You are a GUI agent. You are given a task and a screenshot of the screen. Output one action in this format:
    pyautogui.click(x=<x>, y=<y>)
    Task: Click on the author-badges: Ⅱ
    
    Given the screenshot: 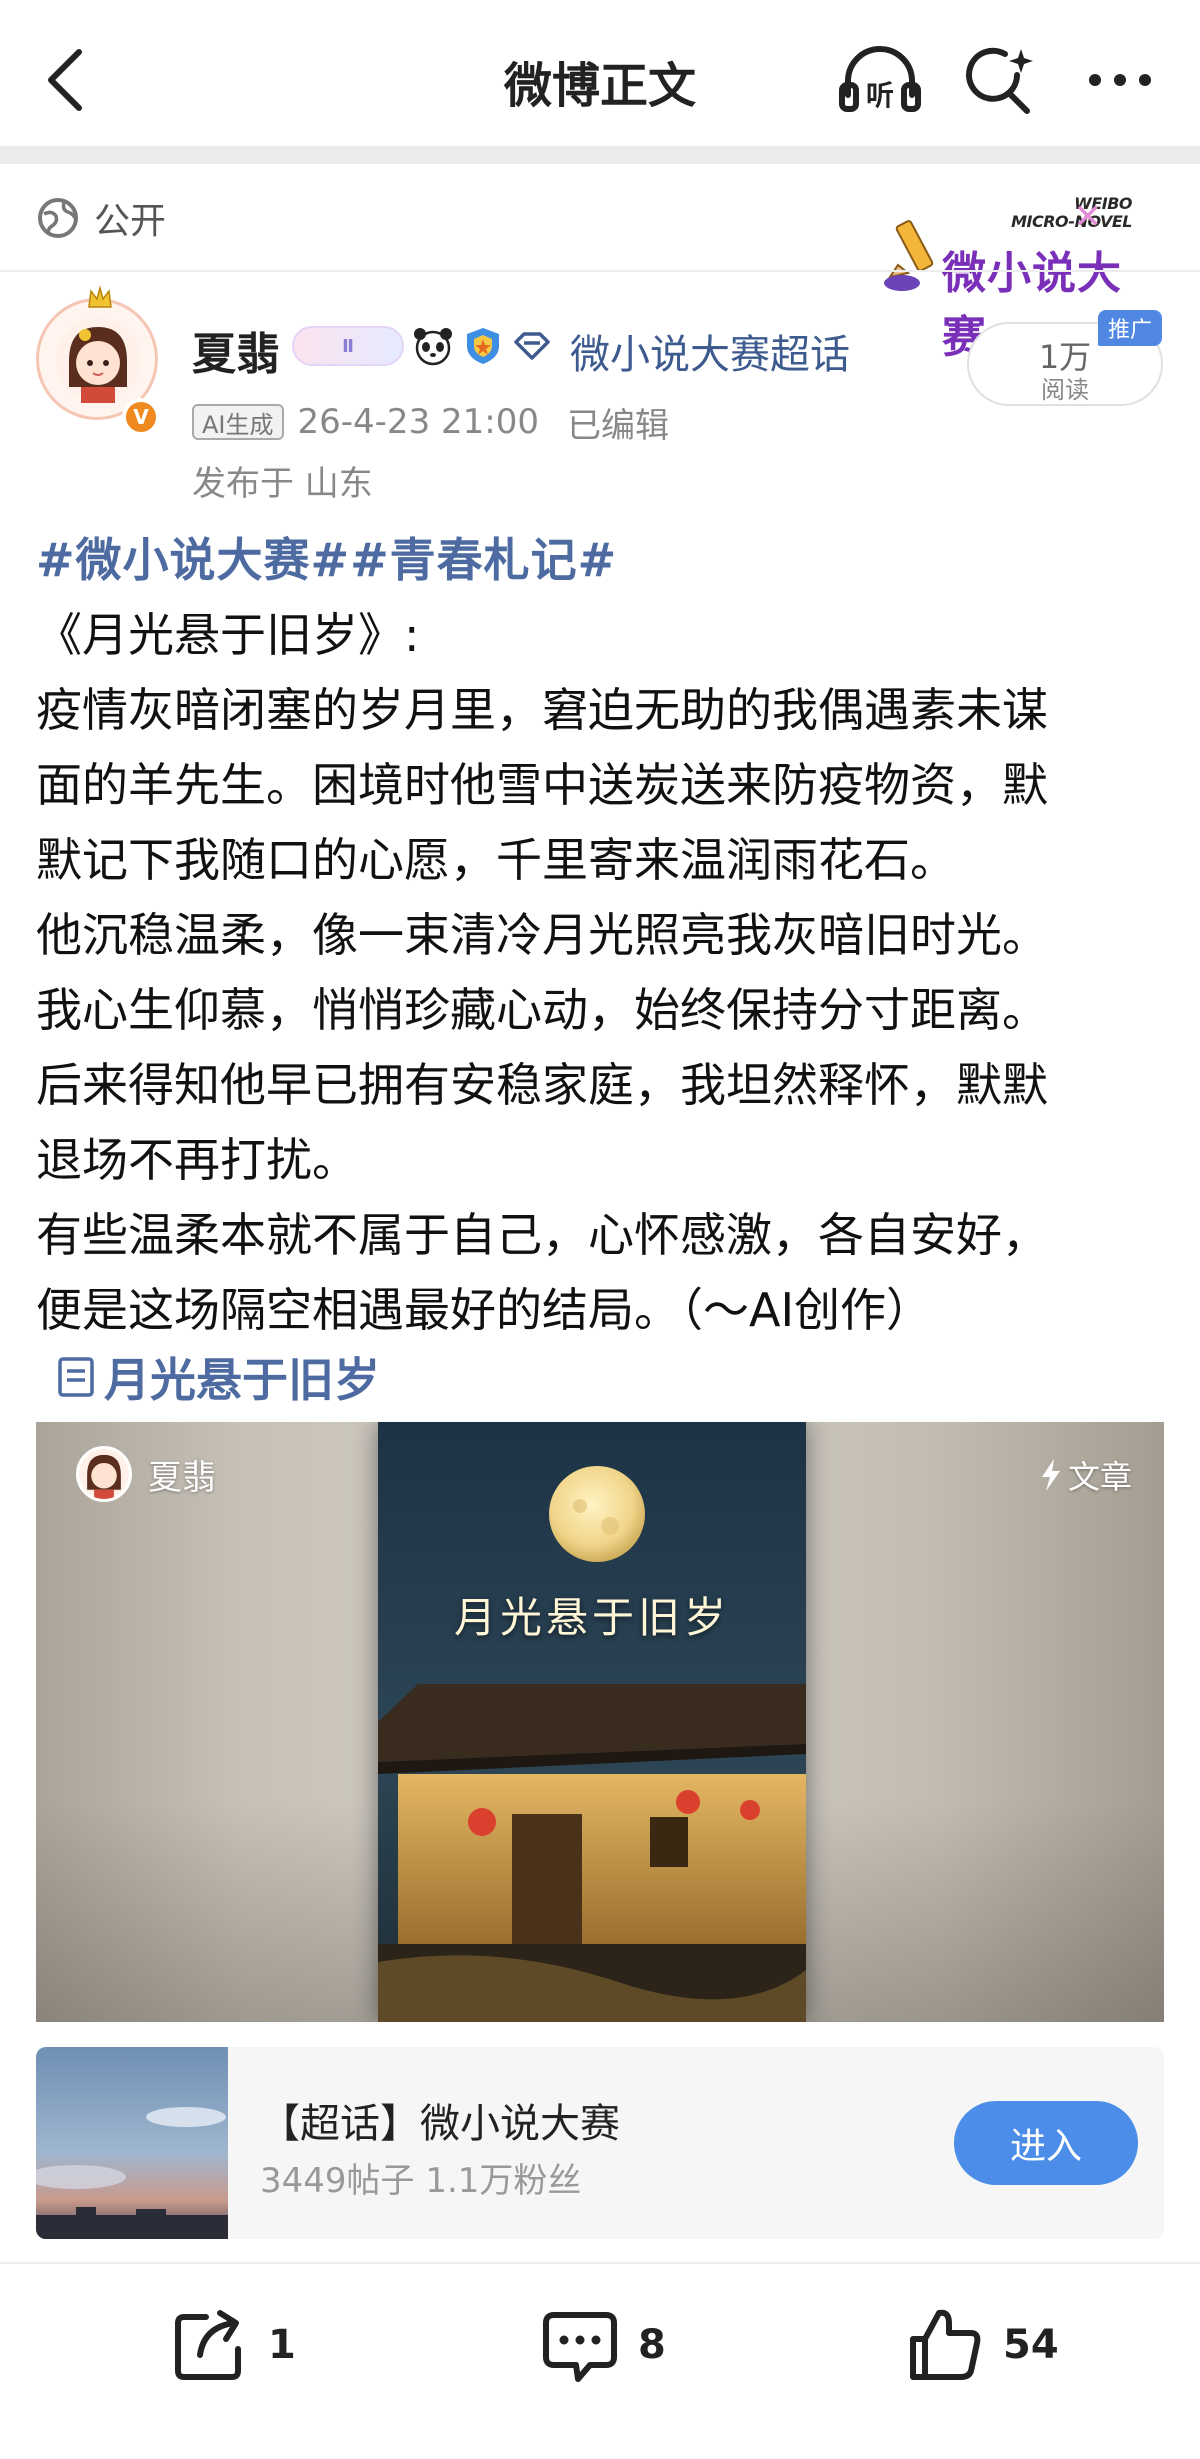 What is the action you would take?
    pyautogui.click(x=422, y=346)
    